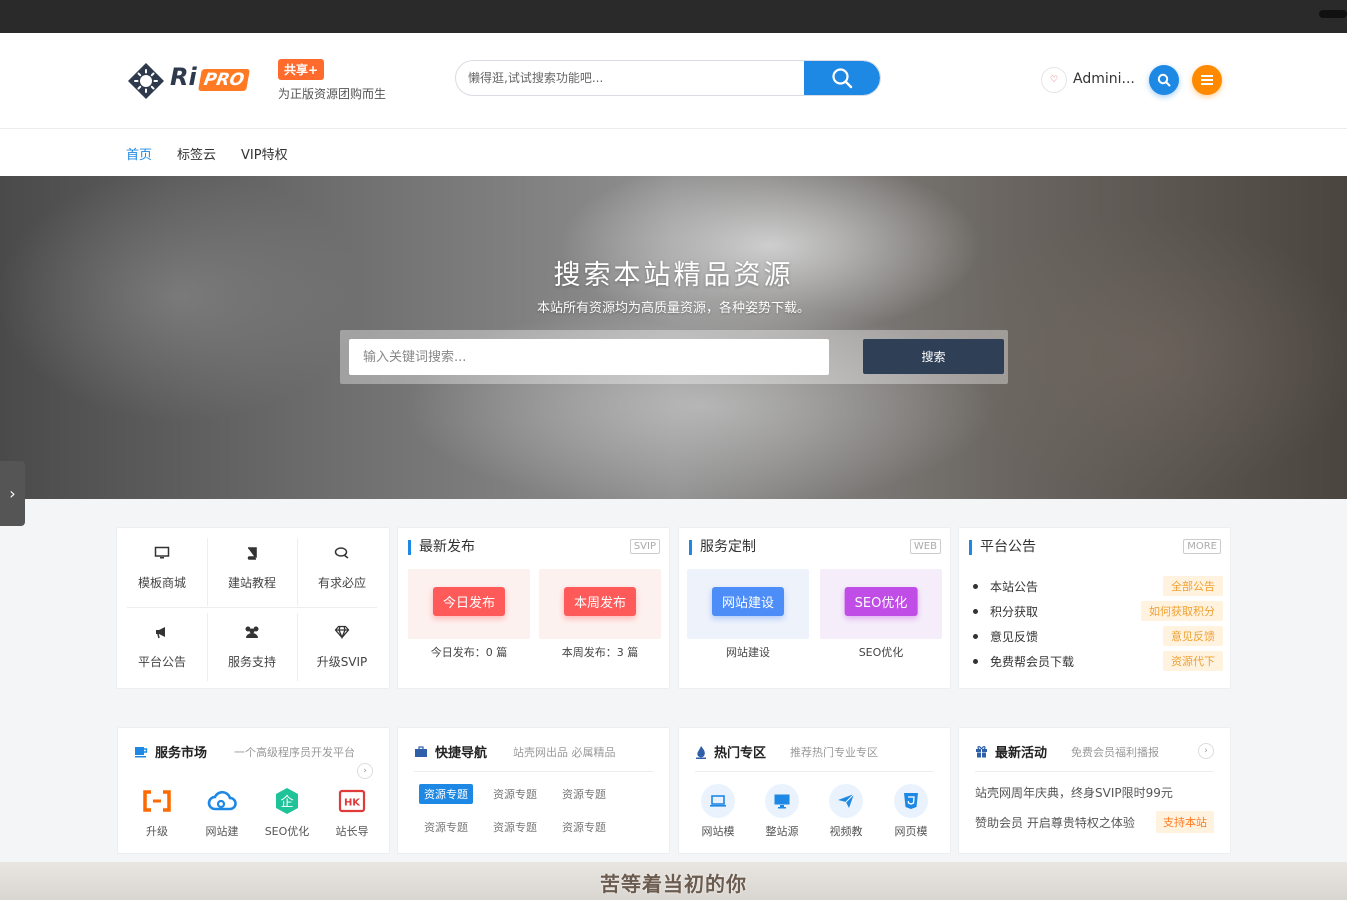  Describe the element at coordinates (1202, 546) in the screenshot. I see `notice-more: MORE` at that location.